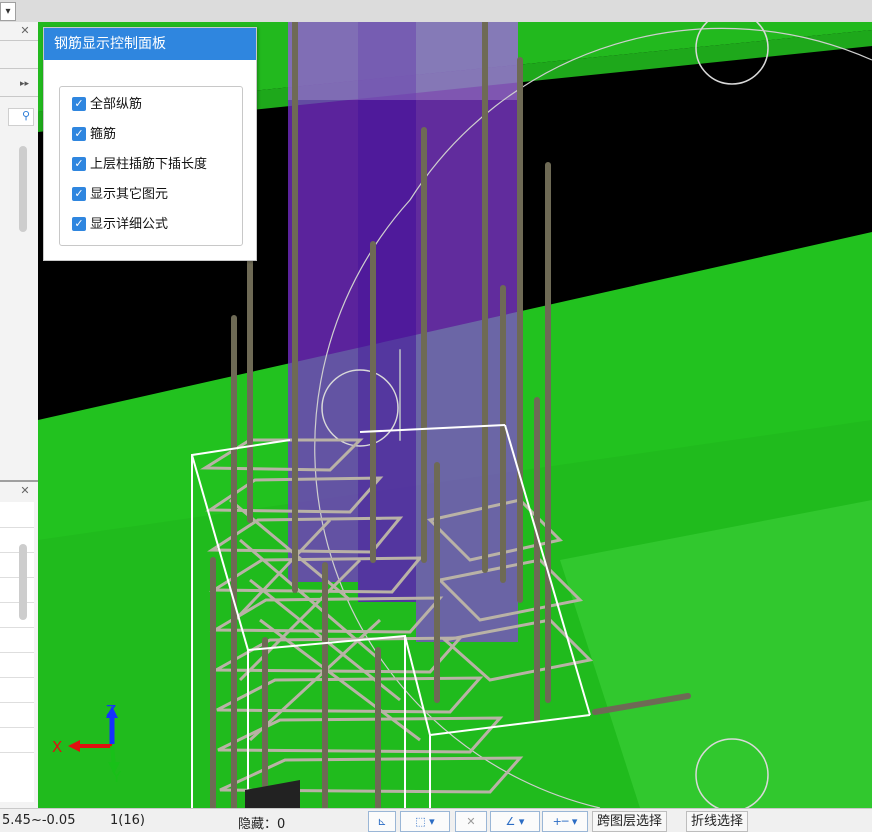 The image size is (872, 832). I want to click on option-show-detailed-formula: ✓ 显示详细公式, so click(120, 225).